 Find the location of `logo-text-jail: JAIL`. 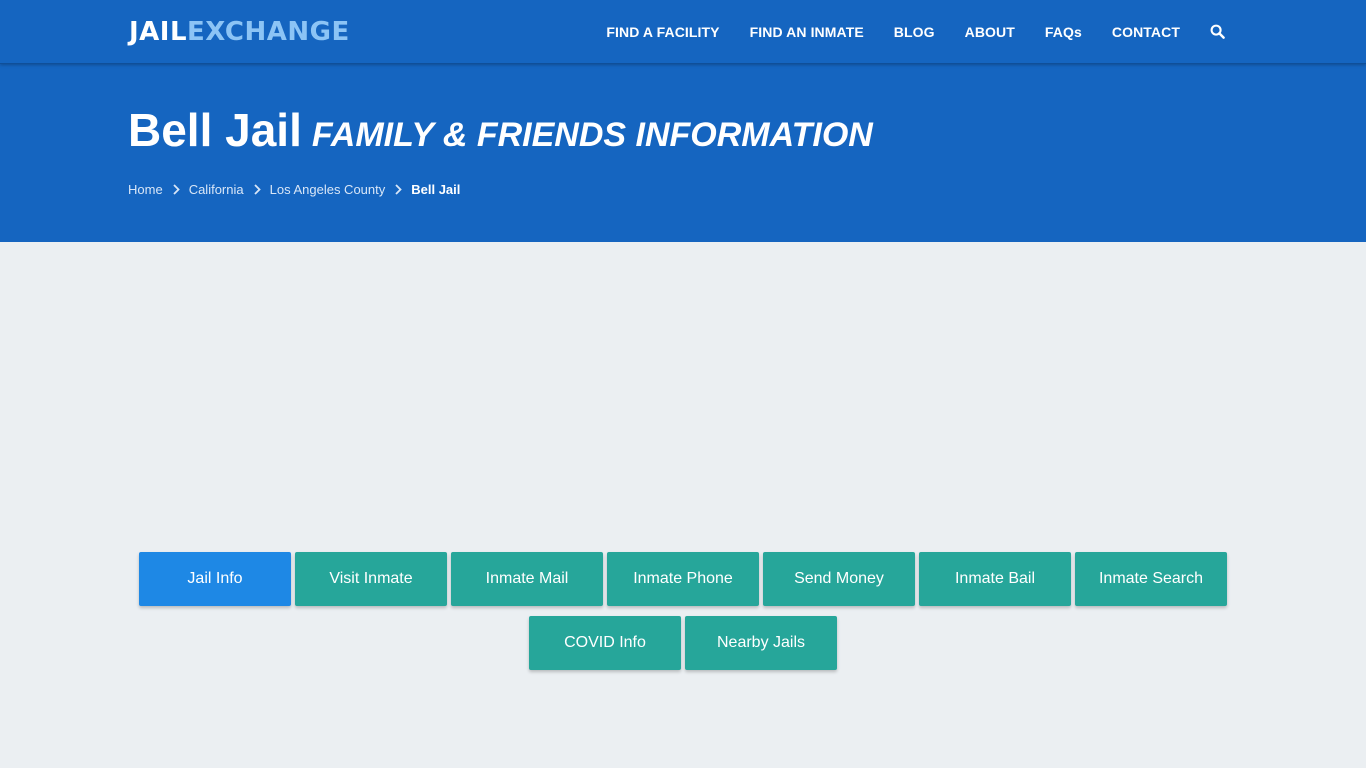

logo-text-jail: JAIL is located at coordinates (158, 32).